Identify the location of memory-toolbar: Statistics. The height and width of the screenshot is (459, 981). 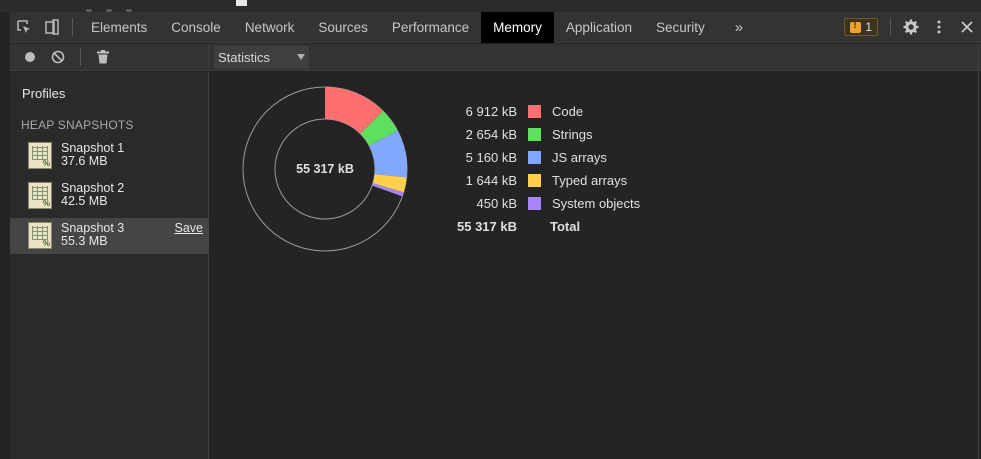
(495, 57).